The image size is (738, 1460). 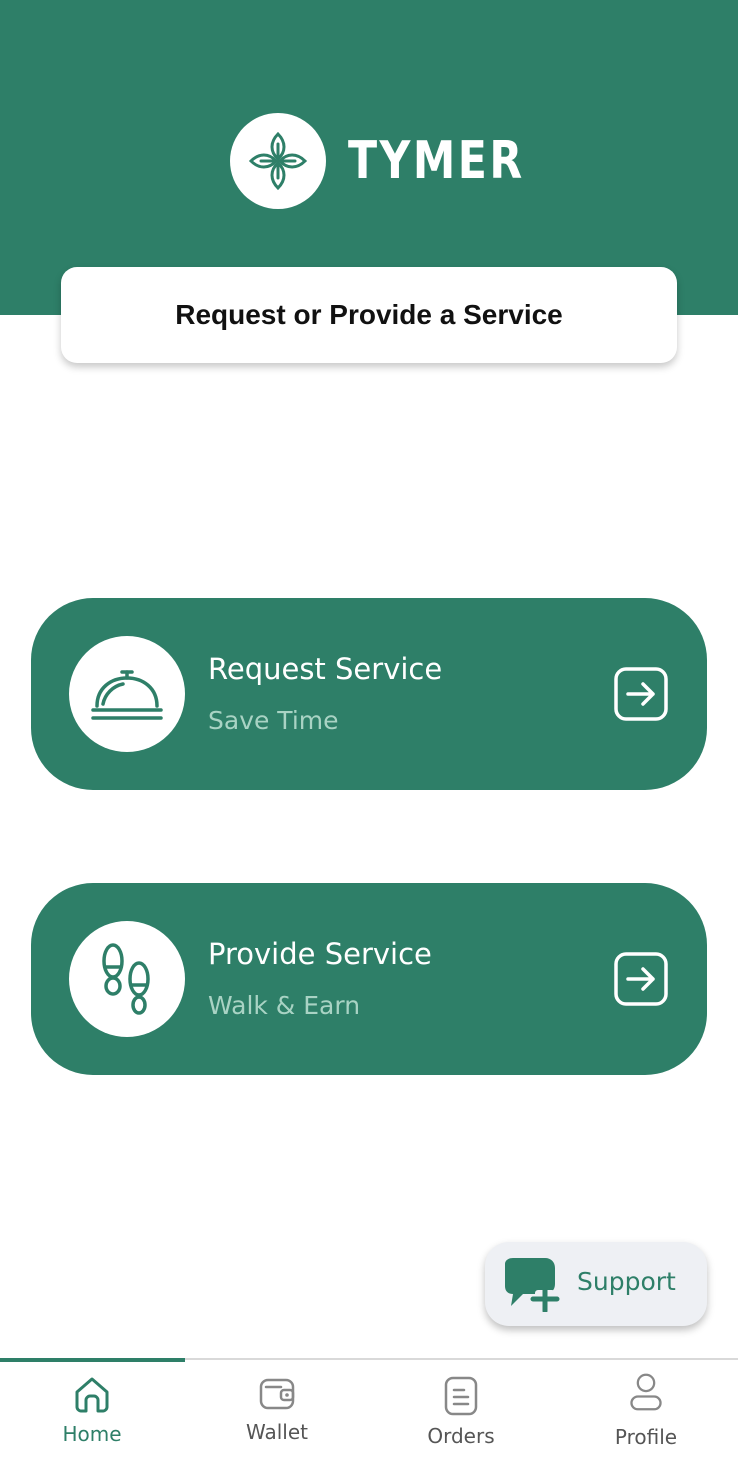 I want to click on provide-service-icon-circle, so click(x=127, y=979).